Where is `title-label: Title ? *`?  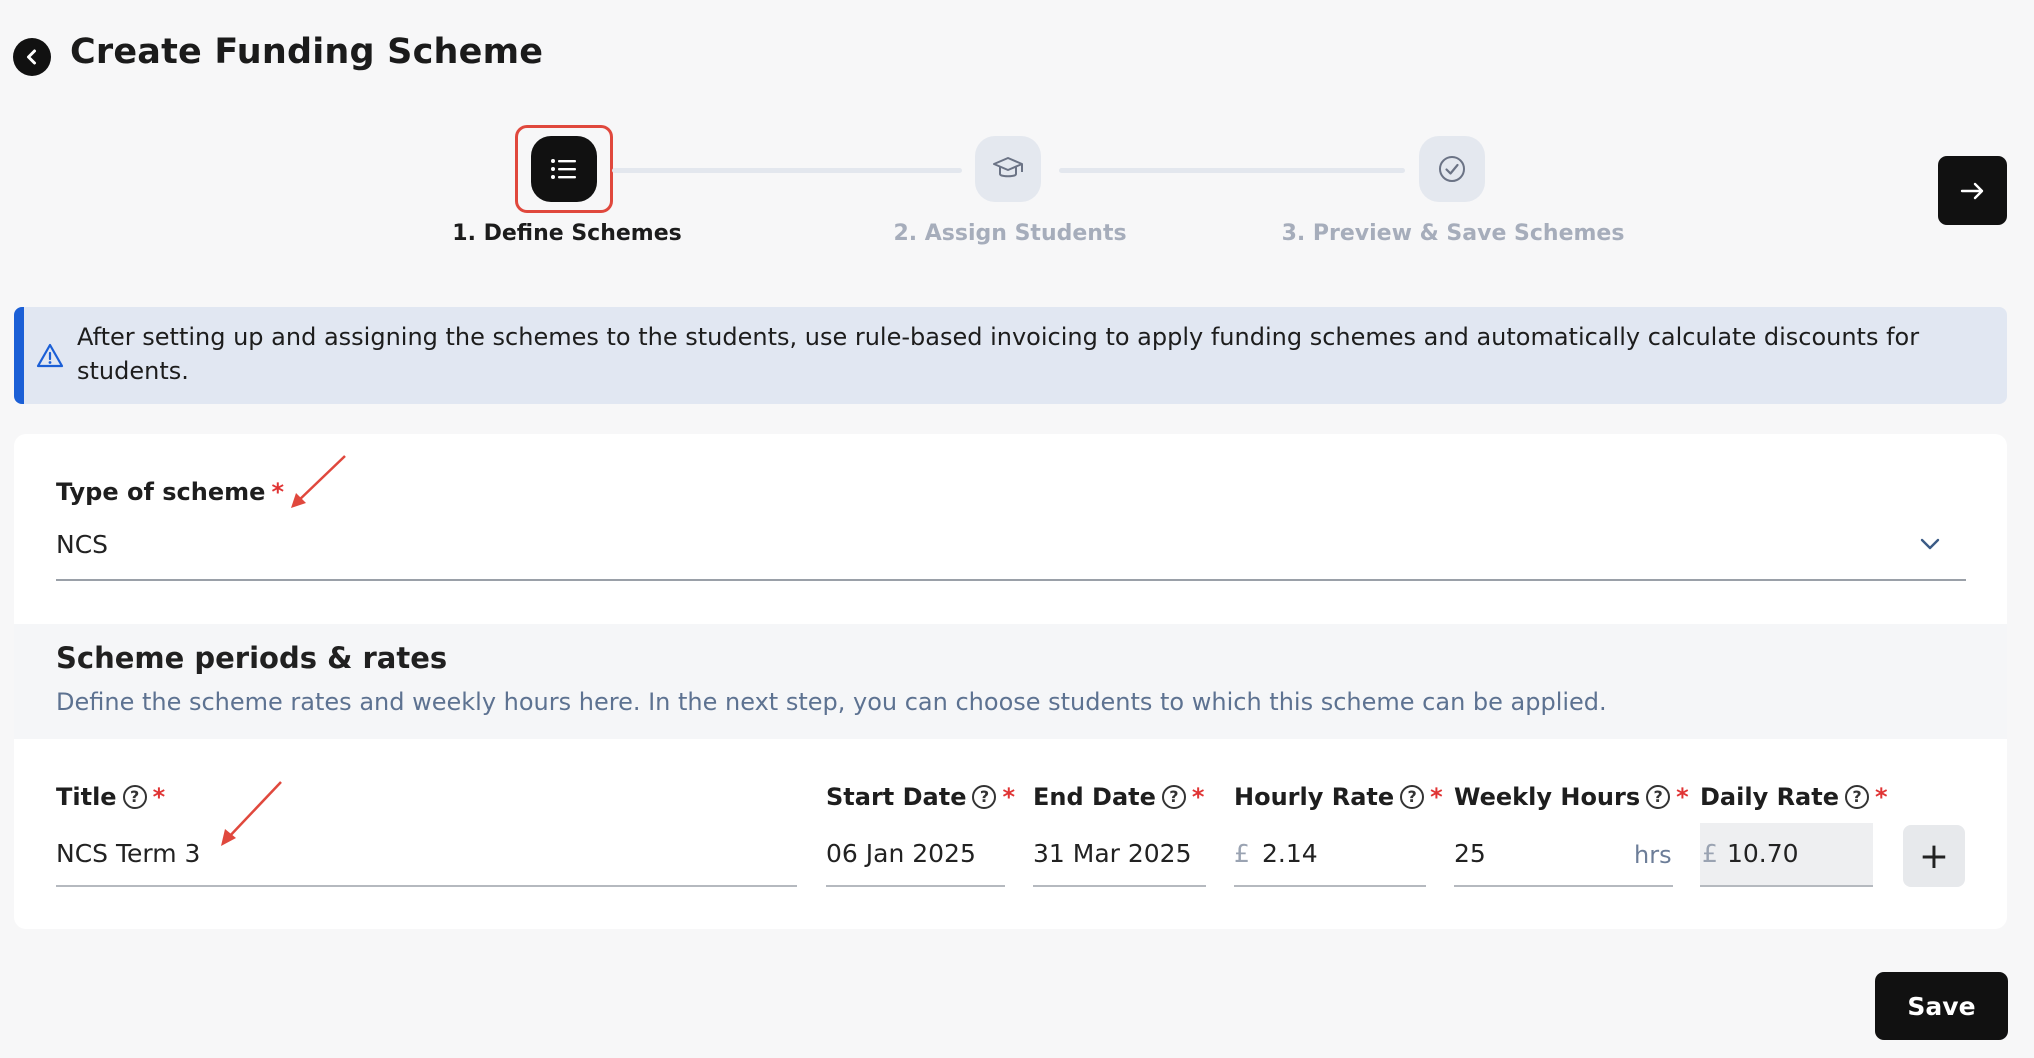 title-label: Title ? * is located at coordinates (110, 797).